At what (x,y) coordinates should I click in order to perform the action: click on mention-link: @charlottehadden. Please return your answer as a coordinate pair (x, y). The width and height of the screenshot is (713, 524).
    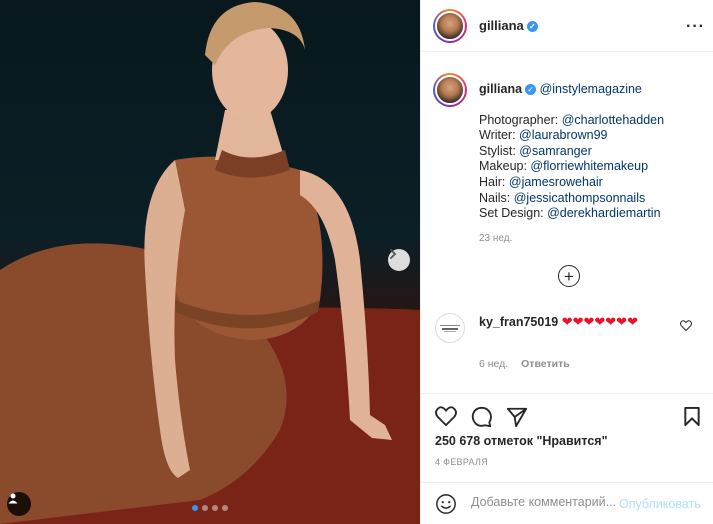
    Looking at the image, I should click on (613, 120).